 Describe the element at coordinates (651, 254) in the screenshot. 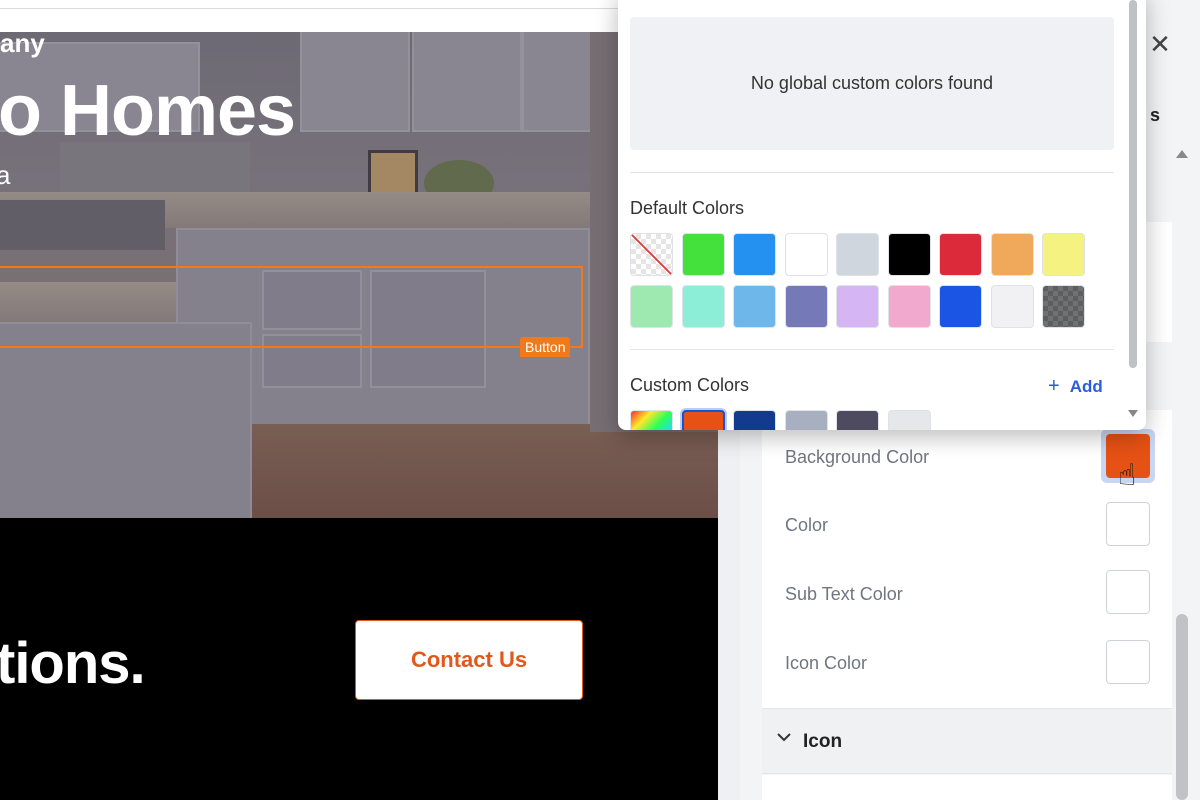

I see `no-color-swatch` at that location.